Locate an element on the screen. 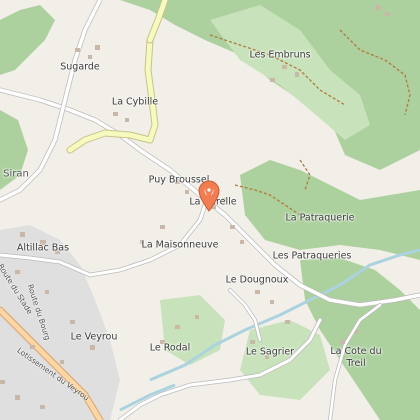 Image resolution: width=420 pixels, height=420 pixels. place-label-le-sagrier: Le Sagrier is located at coordinates (270, 352).